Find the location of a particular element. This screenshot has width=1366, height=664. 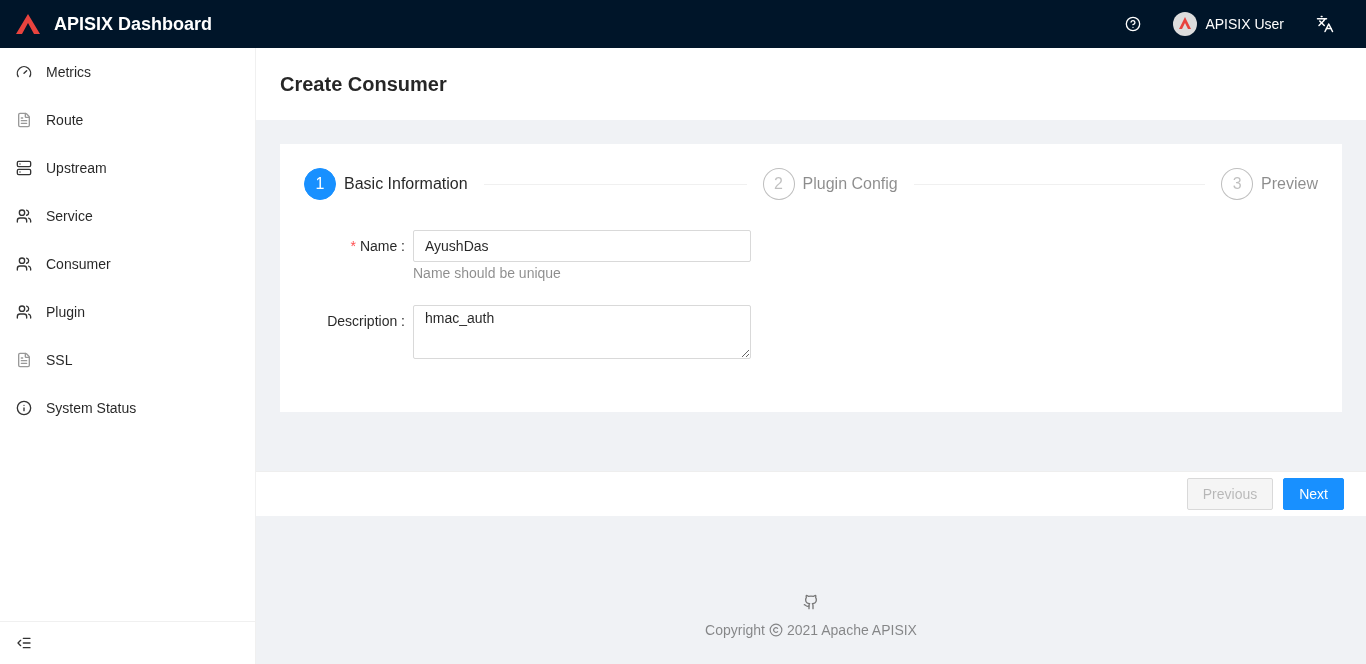

sidebar-item: Service is located at coordinates (127, 216).